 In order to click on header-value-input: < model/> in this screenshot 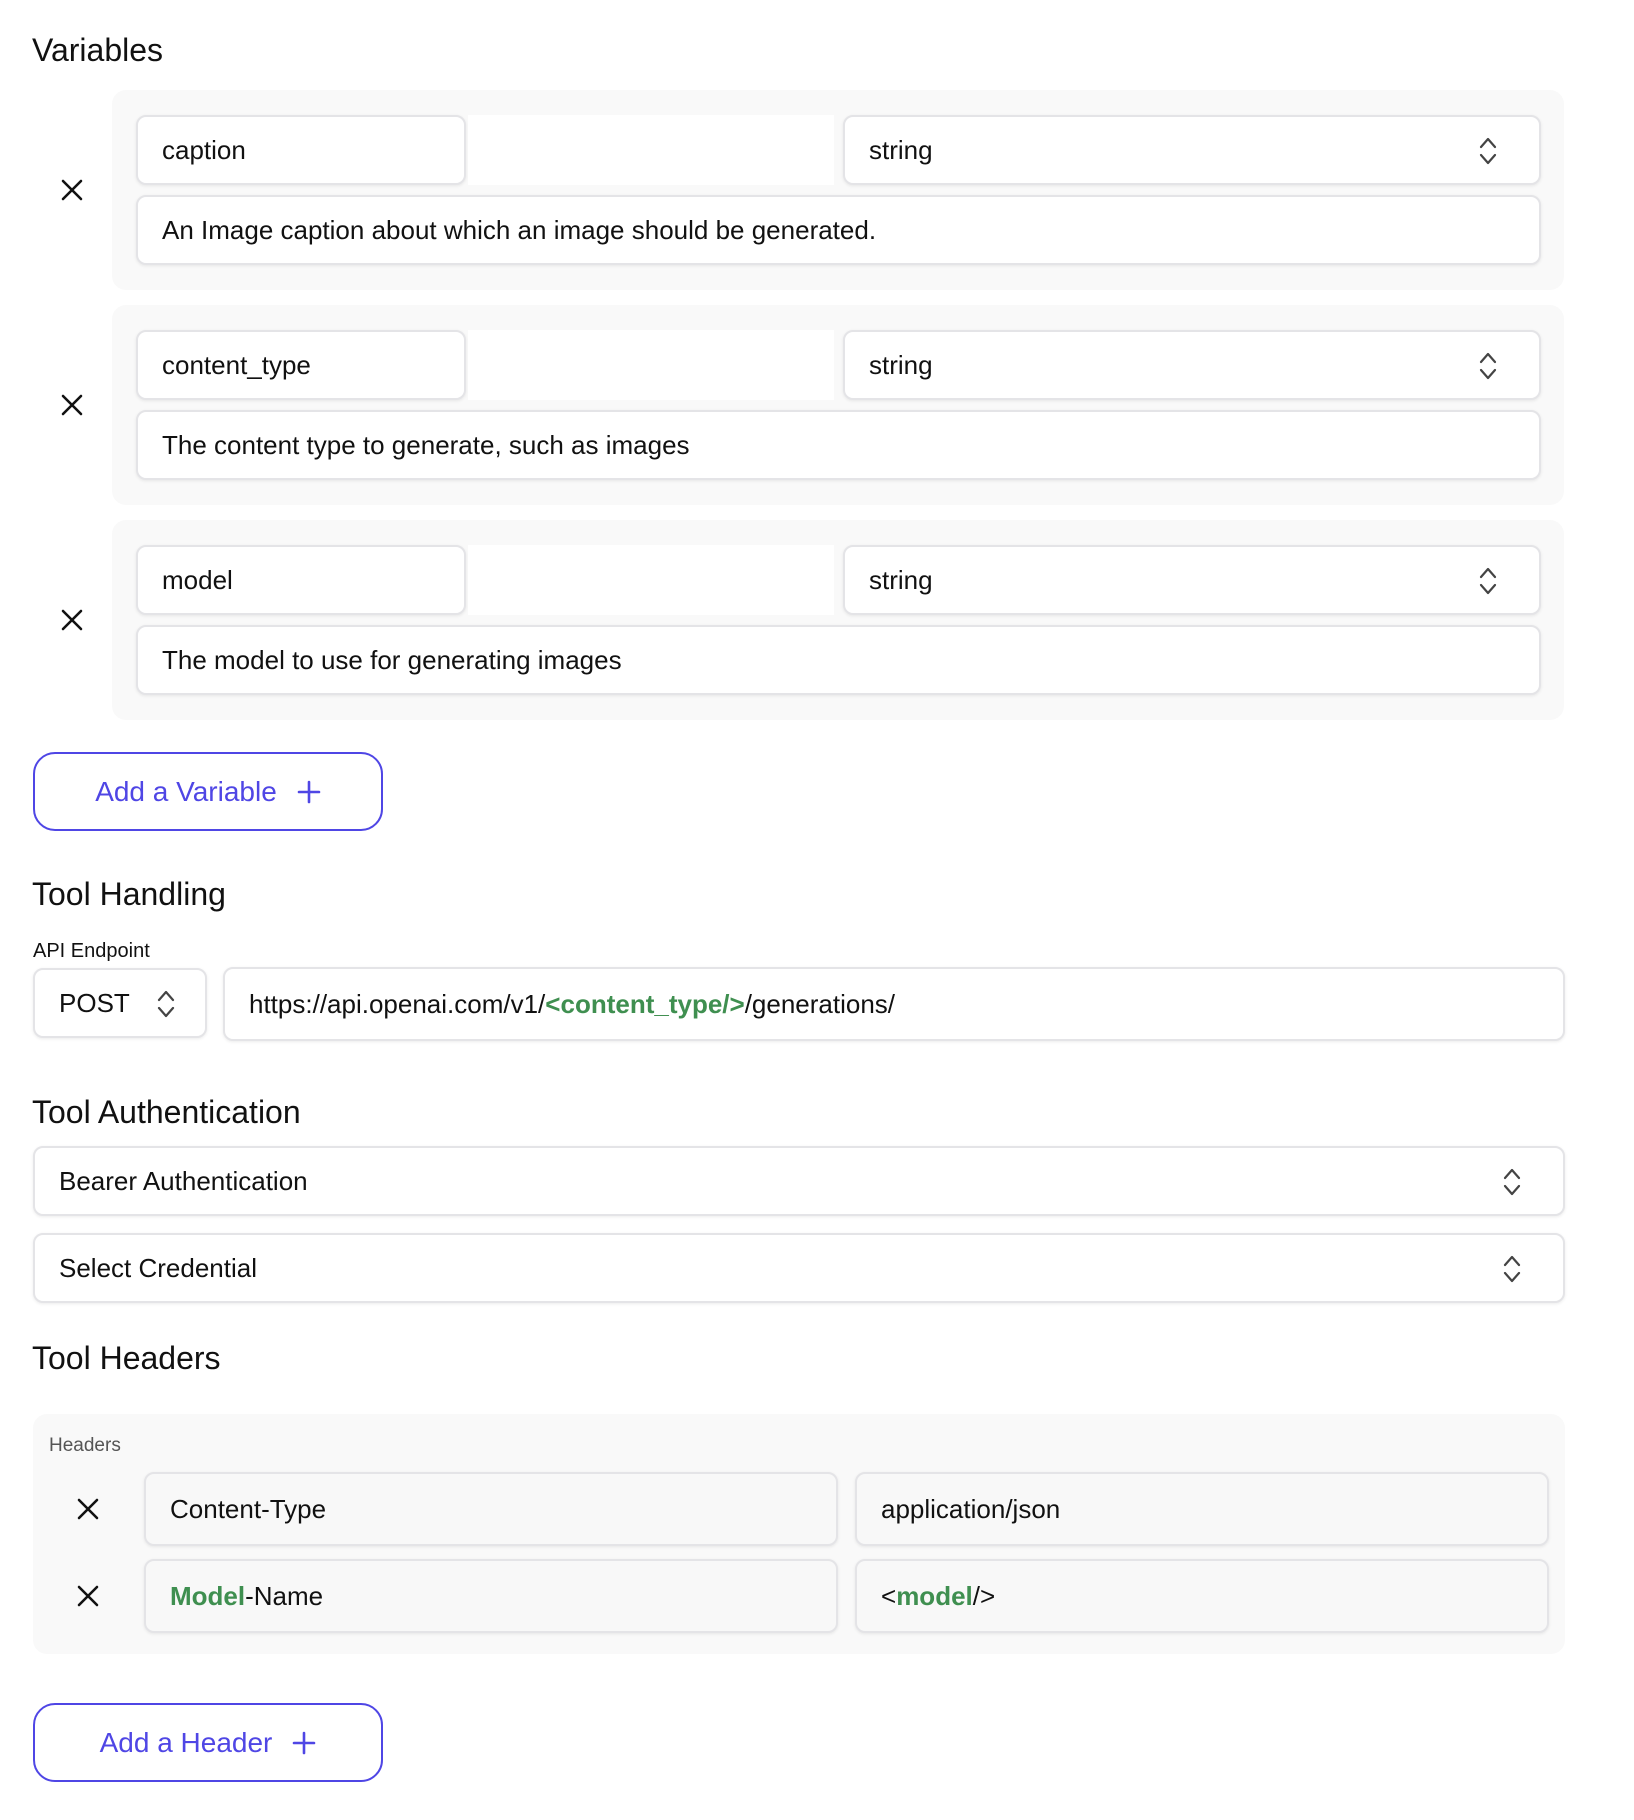, I will do `click(1202, 1596)`.